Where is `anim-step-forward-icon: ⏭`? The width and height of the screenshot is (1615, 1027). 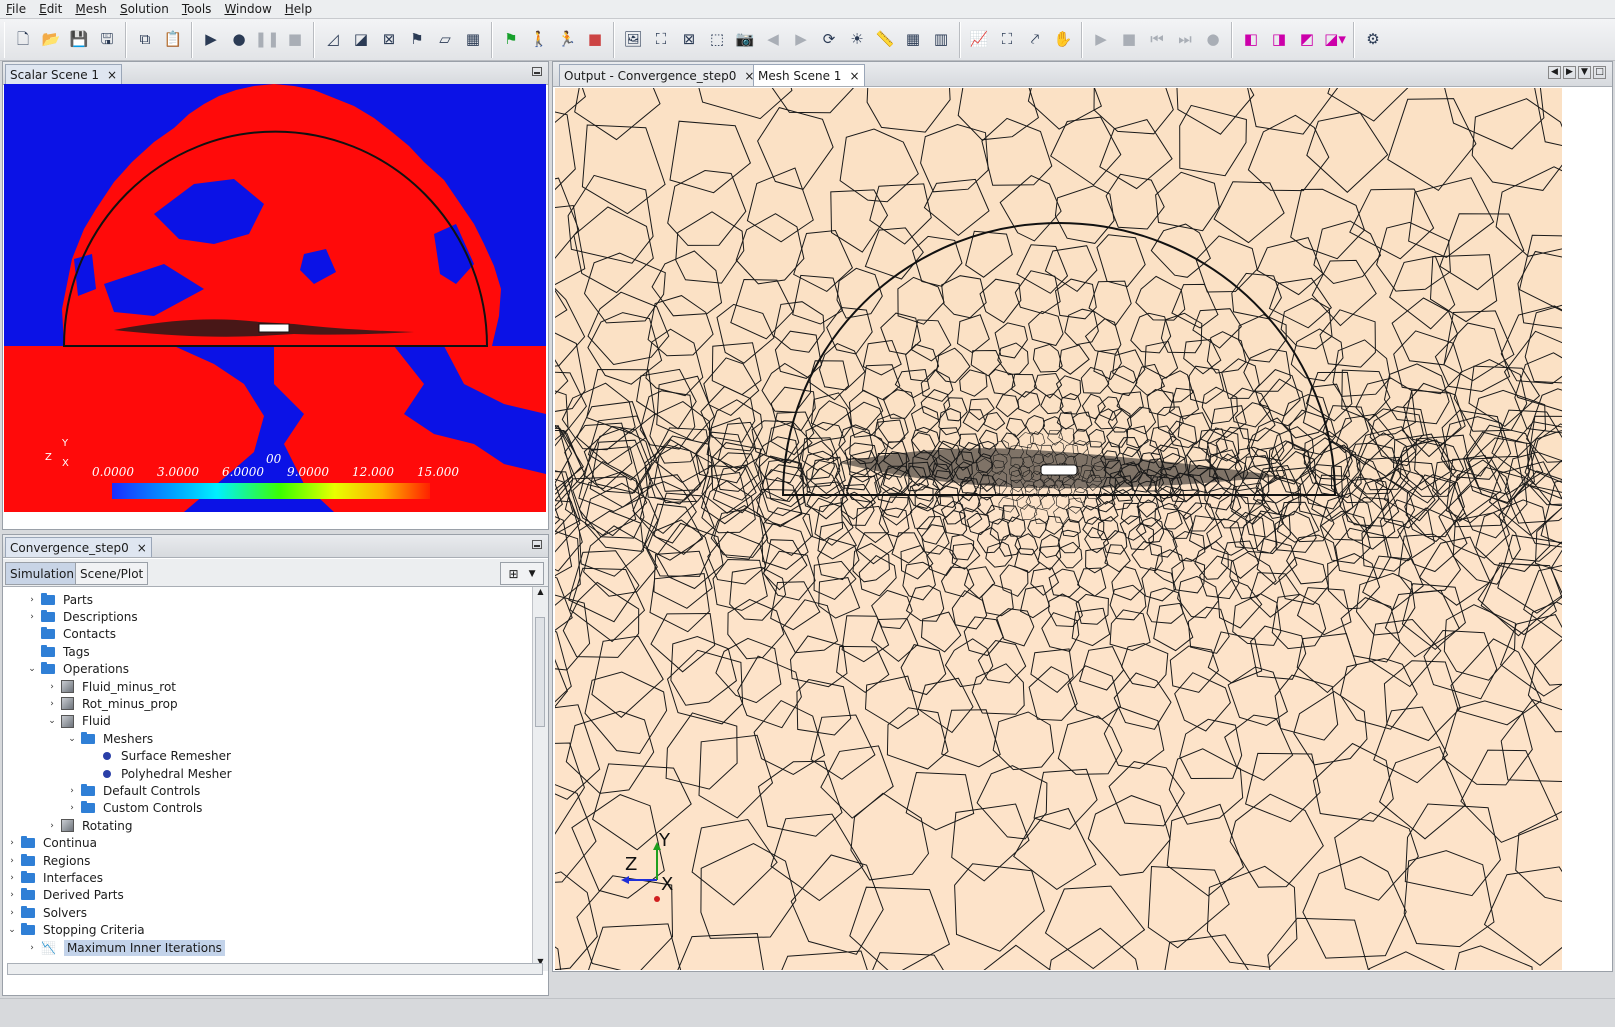 anim-step-forward-icon: ⏭ is located at coordinates (1185, 40).